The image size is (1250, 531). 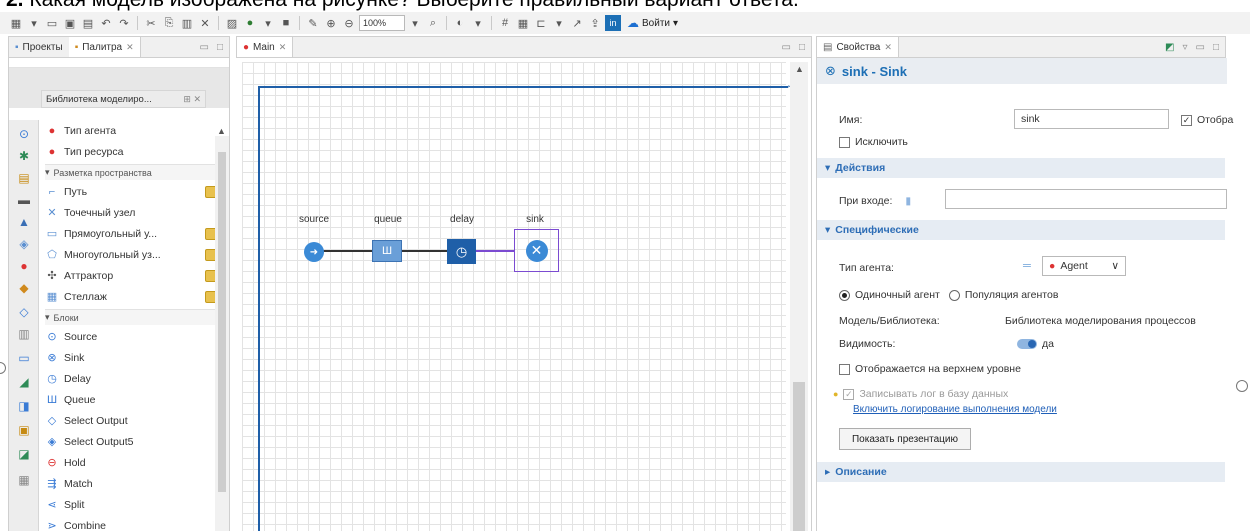 I want to click on palette-item-resource-type: ● Тип ресурса, so click(x=131, y=151).